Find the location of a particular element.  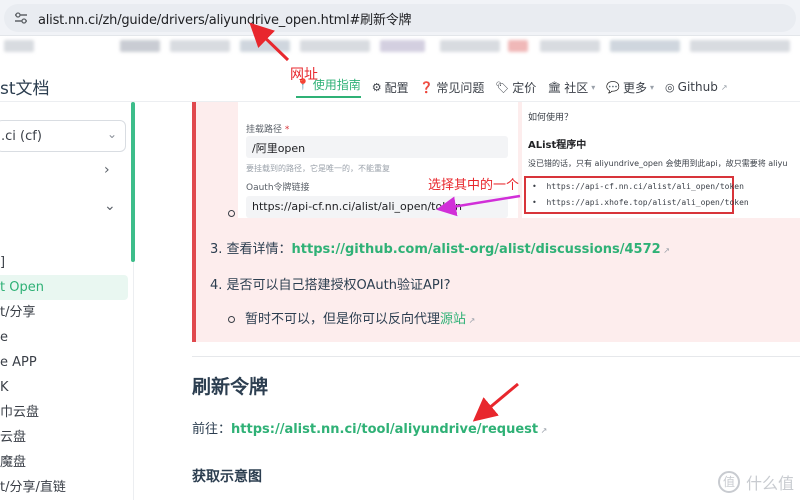

section-divider is located at coordinates (496, 356).